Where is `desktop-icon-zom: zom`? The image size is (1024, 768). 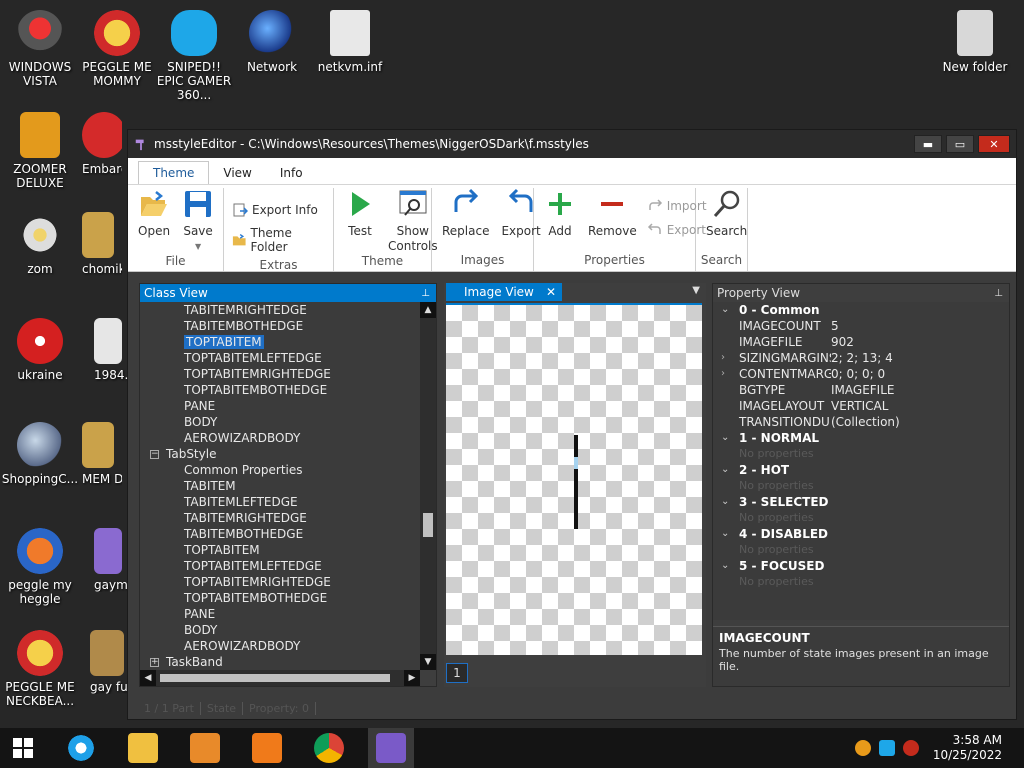
desktop-icon-zom: zom is located at coordinates (40, 244).